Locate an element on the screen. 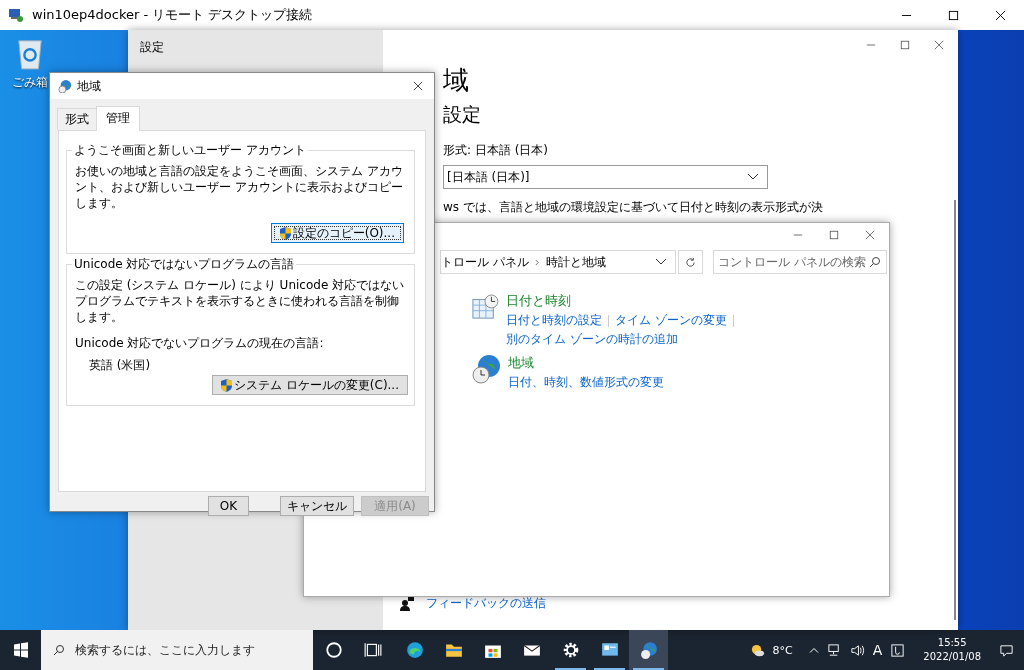 The height and width of the screenshot is (670, 1024). group-legend: Unicode 対応ではないプログラムの言語 is located at coordinates (184, 264).